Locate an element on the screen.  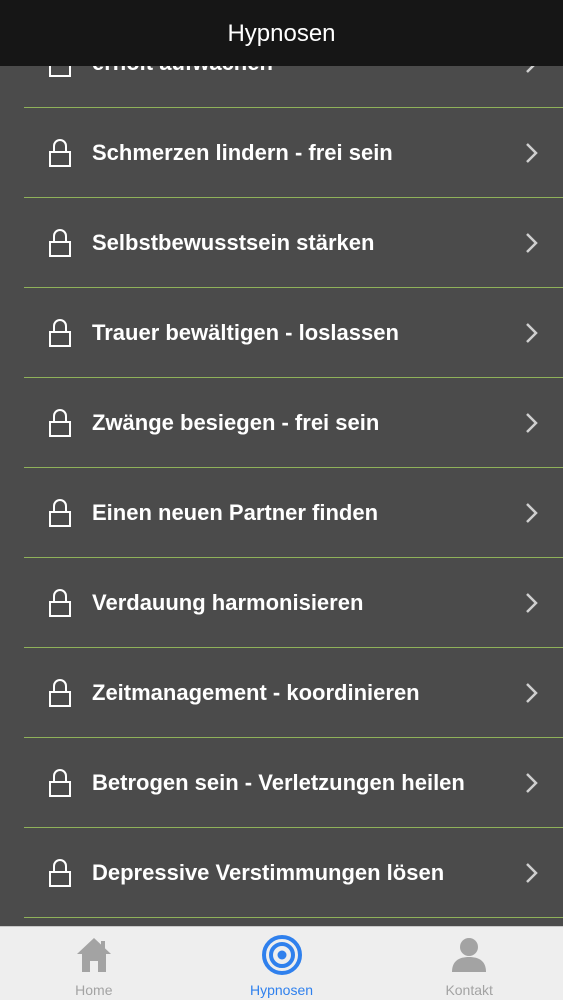
page-title: Hypnosen is located at coordinates (281, 33).